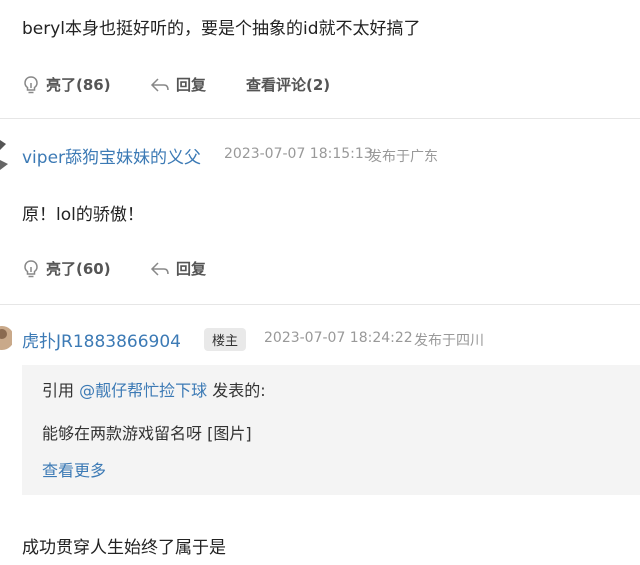  Describe the element at coordinates (221, 29) in the screenshot. I see `comment-text: beryl本身也挺好听的，要是个抽象的id就不太好搞了` at that location.